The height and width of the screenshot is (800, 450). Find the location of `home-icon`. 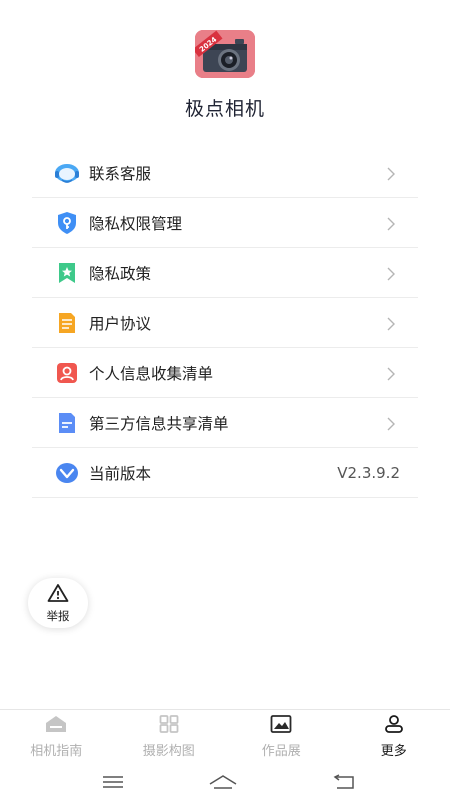

home-icon is located at coordinates (56, 726).